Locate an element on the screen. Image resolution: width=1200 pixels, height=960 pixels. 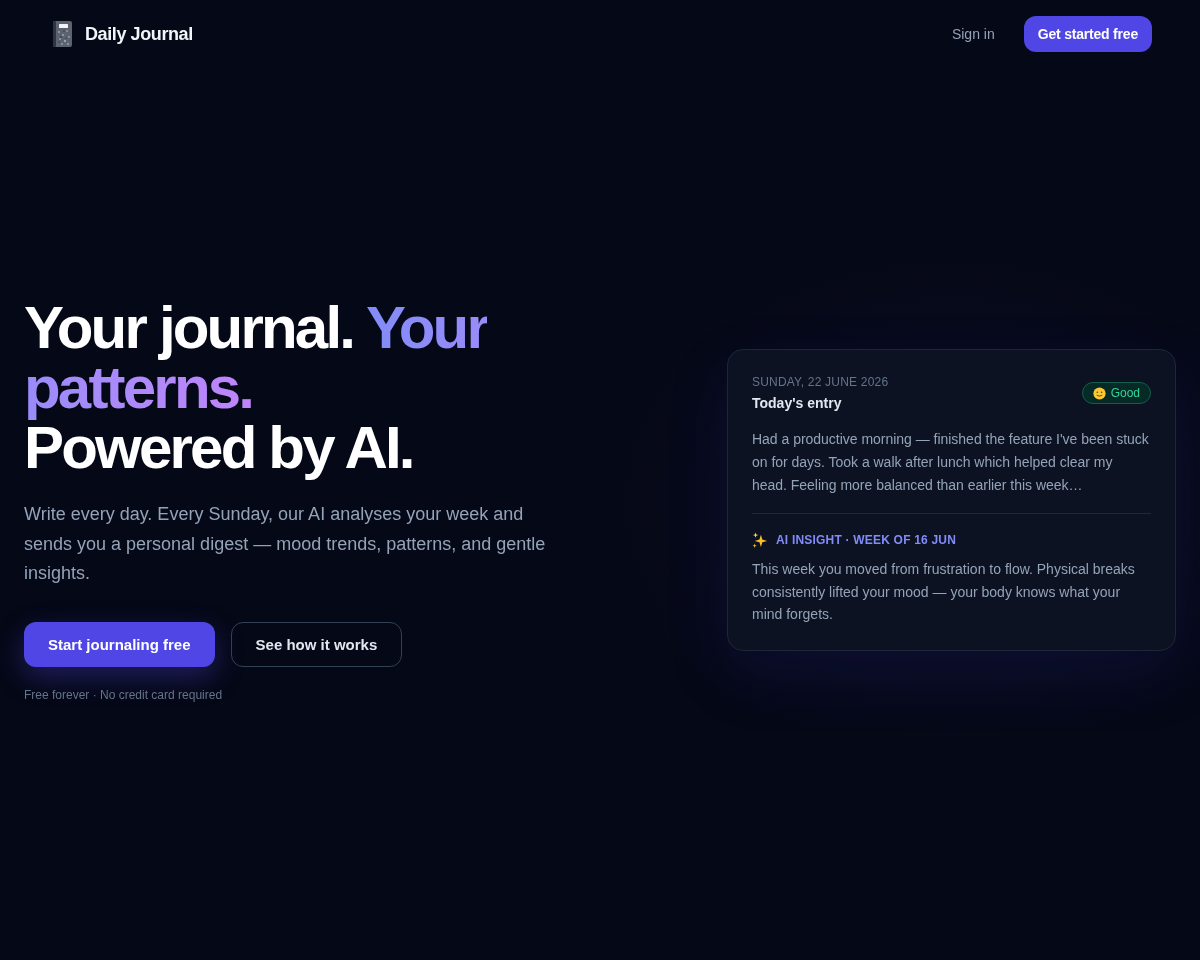
brand-name: Daily Journal is located at coordinates (139, 34).